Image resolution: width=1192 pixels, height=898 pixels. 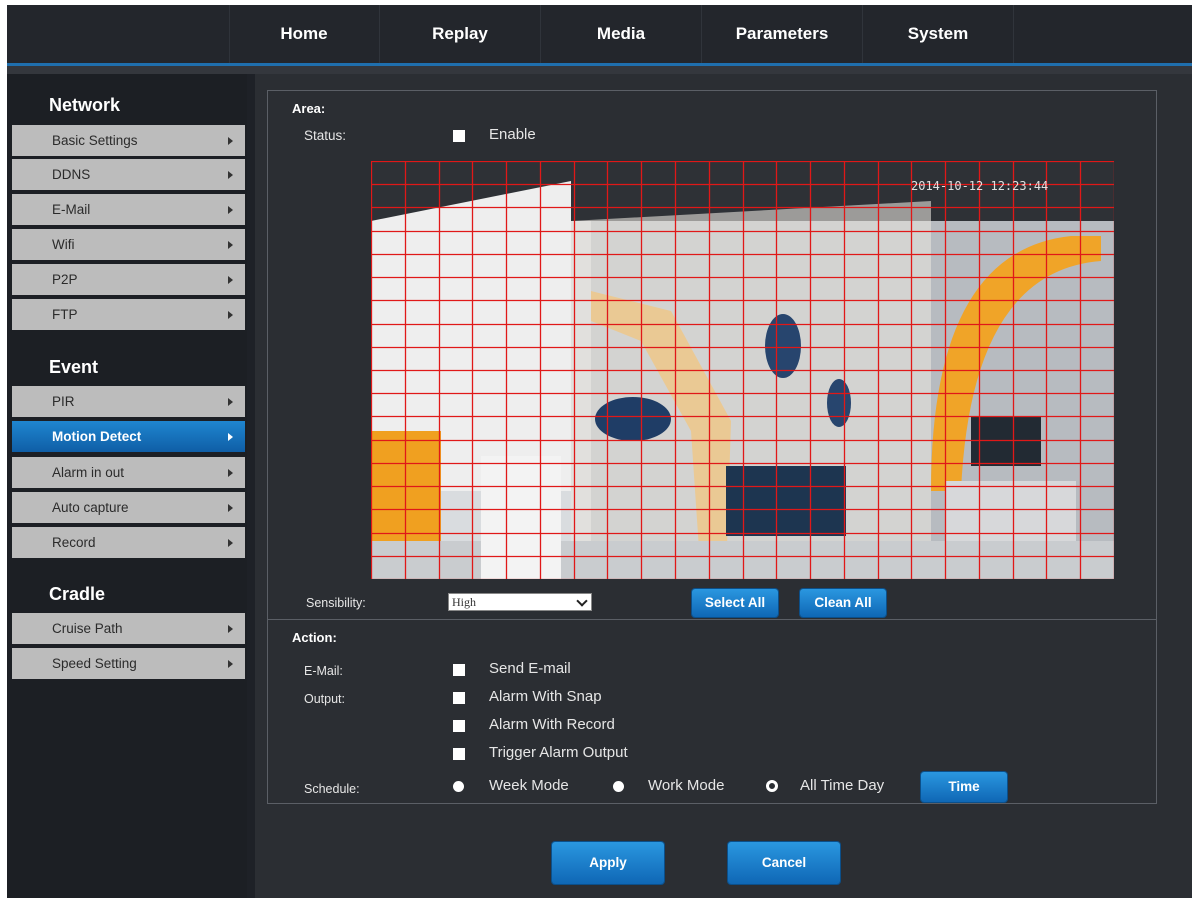 What do you see at coordinates (459, 754) in the screenshot?
I see `trigger-output-checkbox` at bounding box center [459, 754].